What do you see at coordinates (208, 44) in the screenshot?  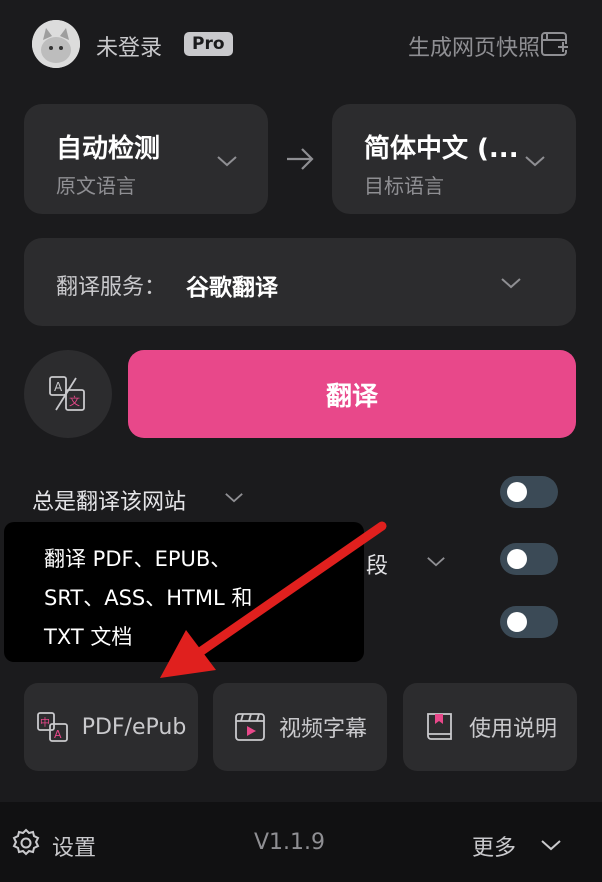 I see `pro-badge: Pro` at bounding box center [208, 44].